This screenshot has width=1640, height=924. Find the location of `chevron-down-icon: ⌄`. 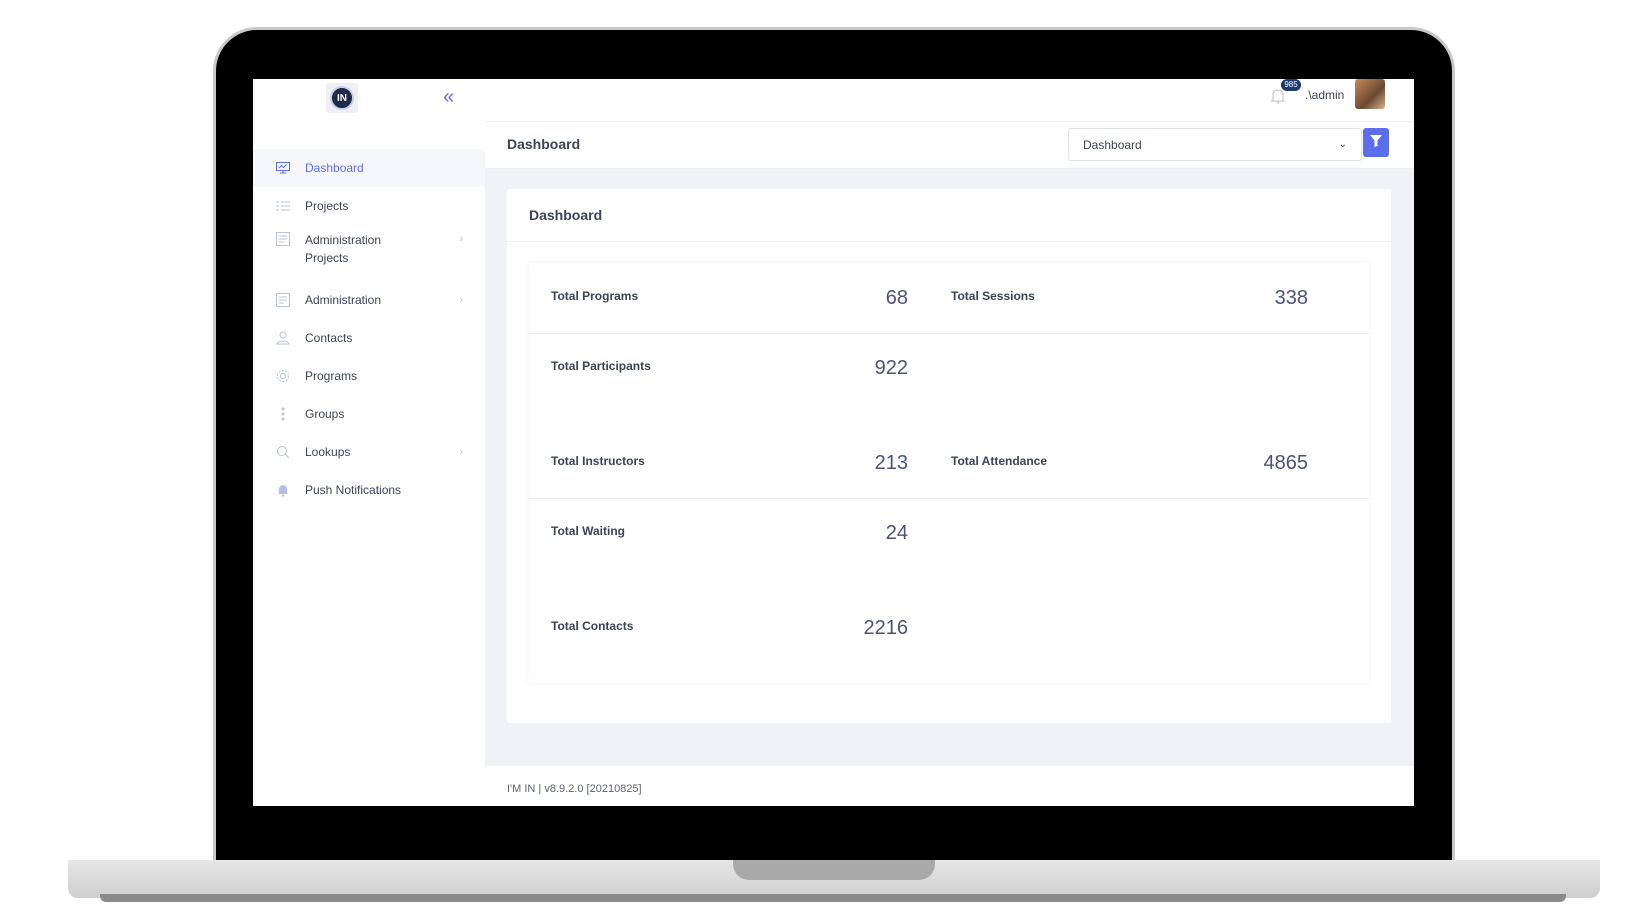

chevron-down-icon: ⌄ is located at coordinates (1342, 144).